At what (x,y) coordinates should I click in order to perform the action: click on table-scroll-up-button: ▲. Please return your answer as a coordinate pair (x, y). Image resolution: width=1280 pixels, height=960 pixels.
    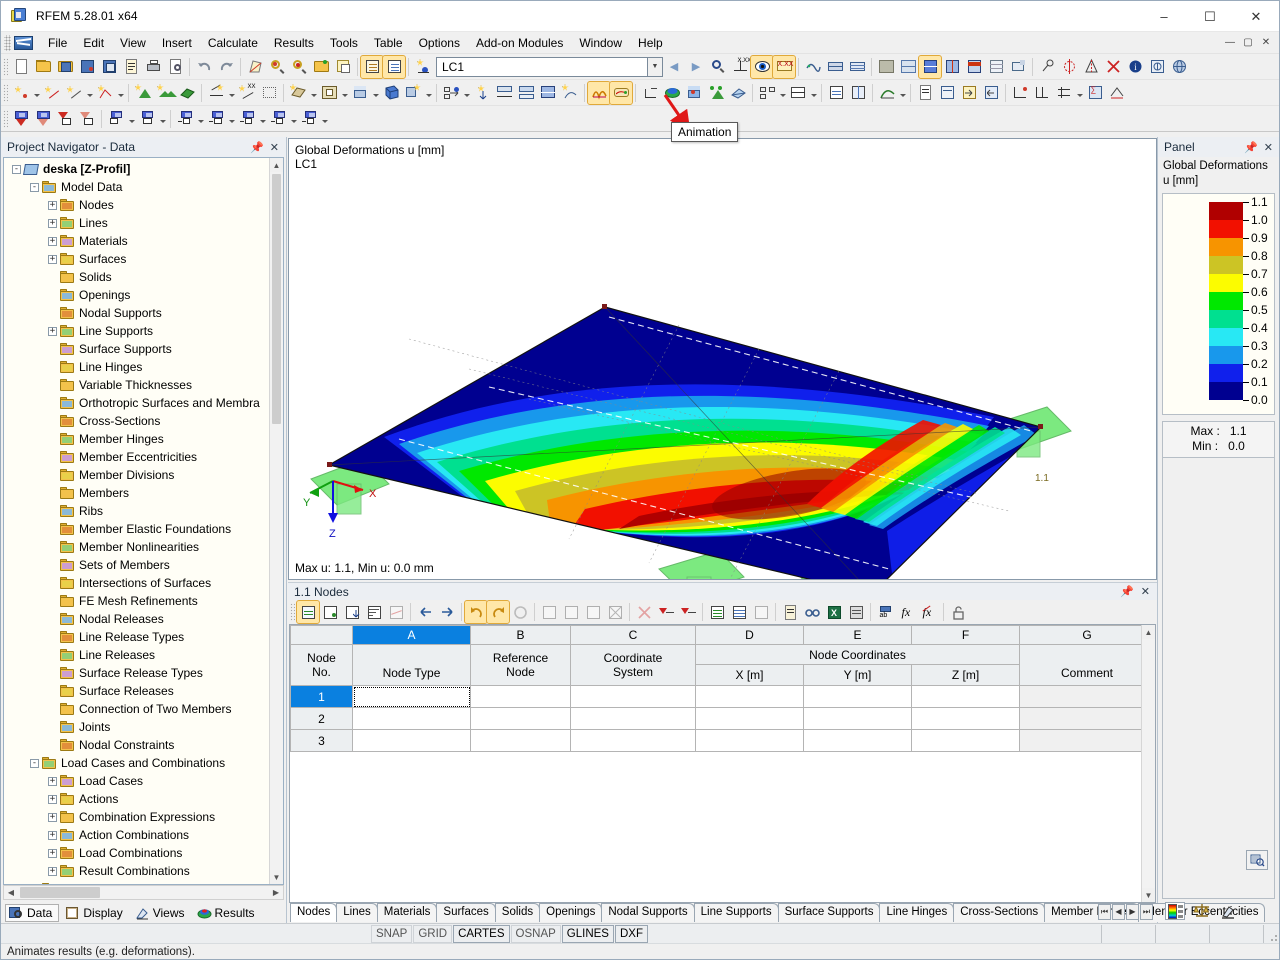
    Looking at the image, I should click on (1148, 632).